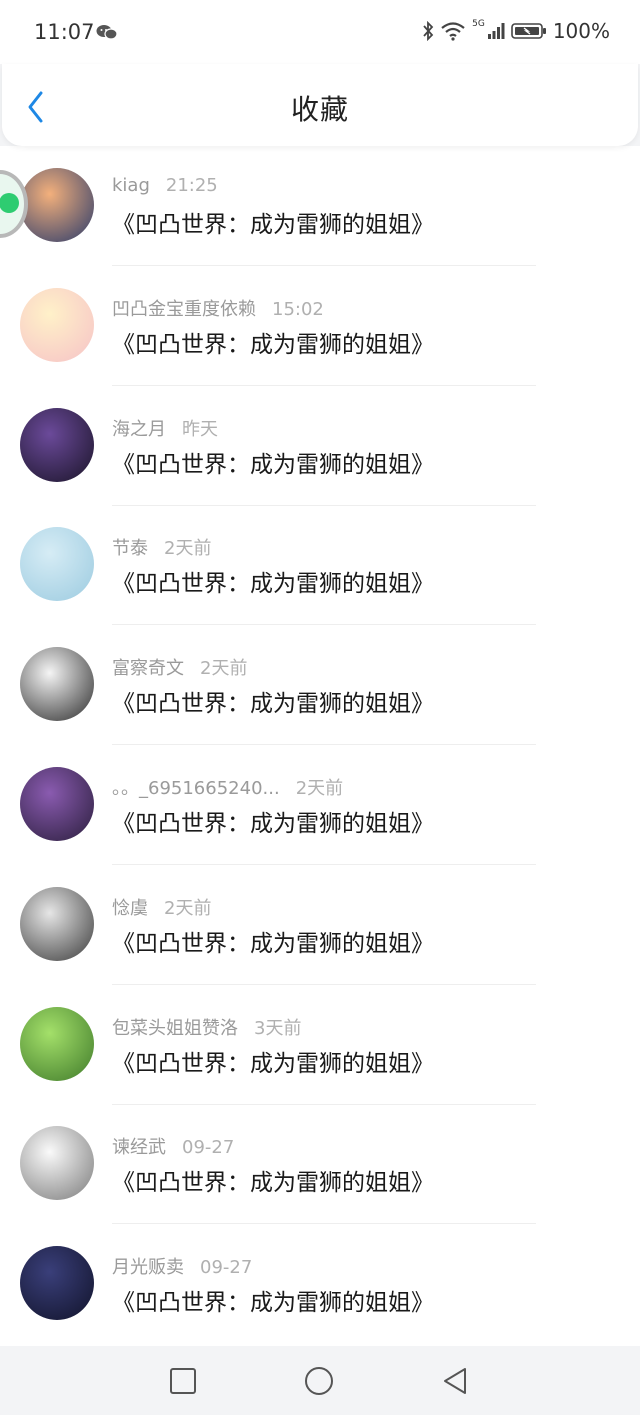 This screenshot has width=640, height=1415. What do you see at coordinates (528, 31) in the screenshot?
I see `battery-icon` at bounding box center [528, 31].